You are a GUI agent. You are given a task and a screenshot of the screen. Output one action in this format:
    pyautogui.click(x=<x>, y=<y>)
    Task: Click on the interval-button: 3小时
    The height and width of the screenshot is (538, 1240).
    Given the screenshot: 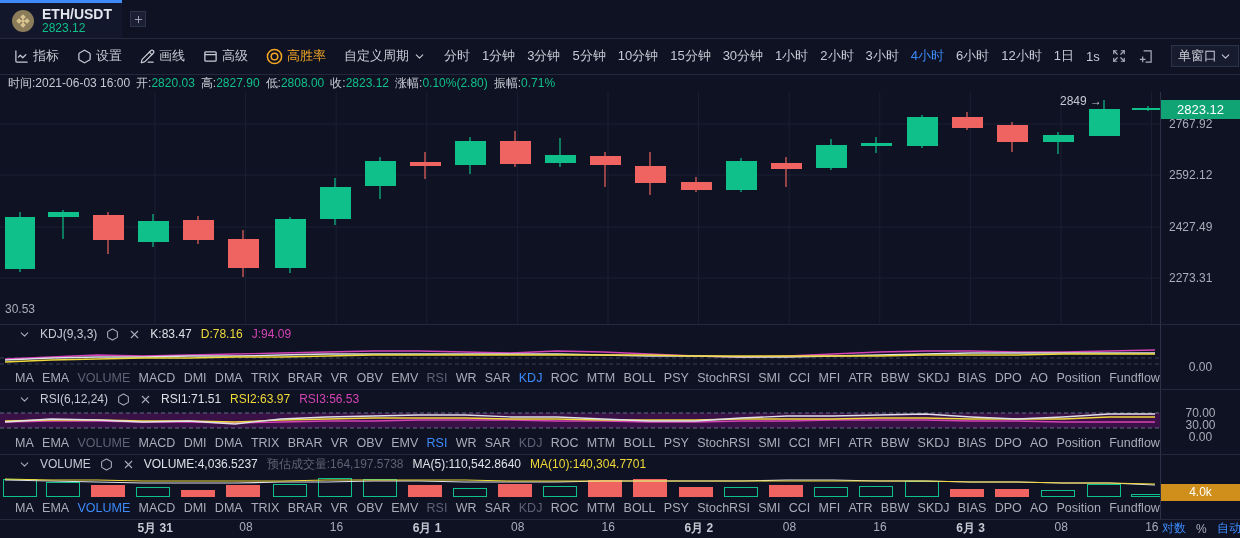 What is the action you would take?
    pyautogui.click(x=882, y=56)
    